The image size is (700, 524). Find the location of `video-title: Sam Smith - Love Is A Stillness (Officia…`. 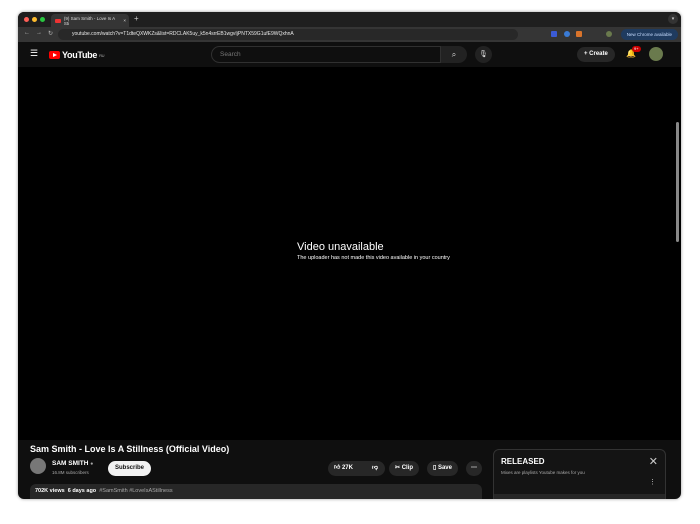

video-title: Sam Smith - Love Is A Stillness (Officia… is located at coordinates (130, 449).